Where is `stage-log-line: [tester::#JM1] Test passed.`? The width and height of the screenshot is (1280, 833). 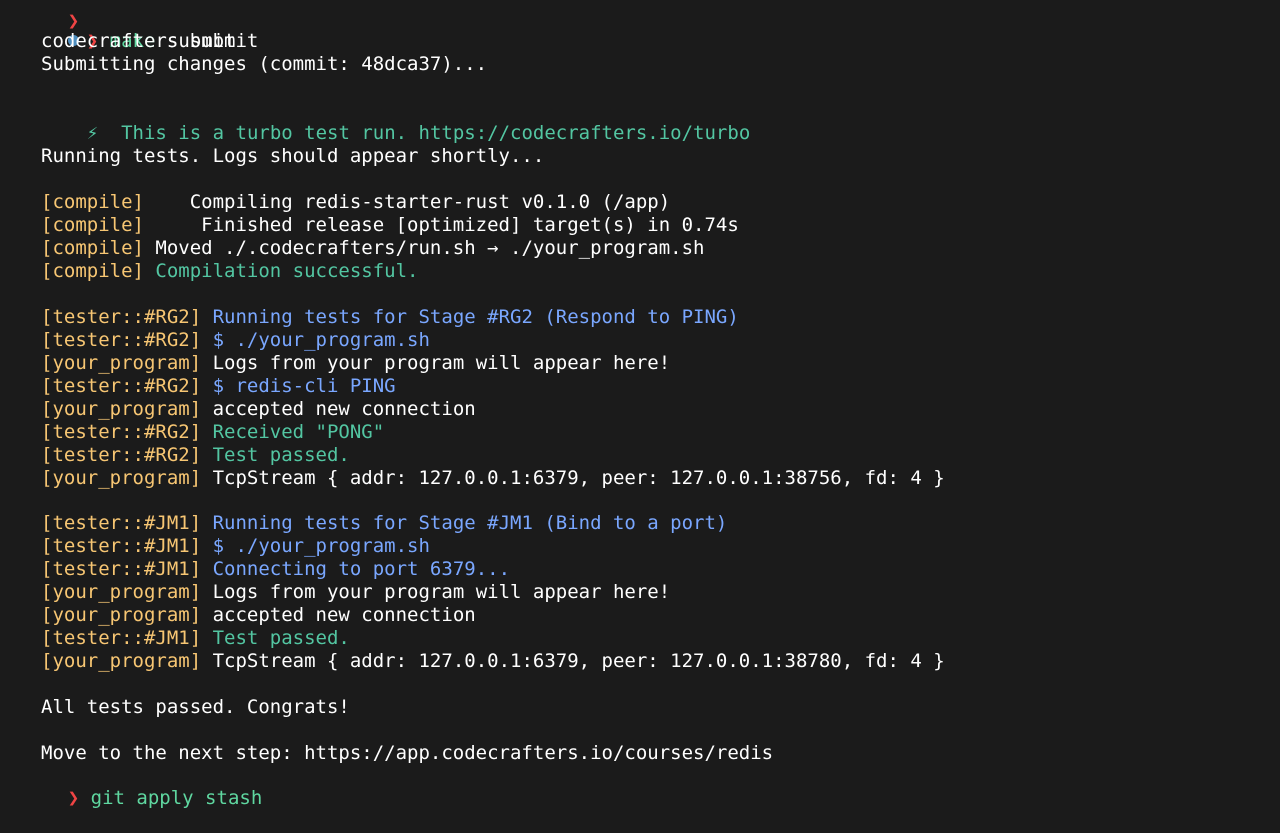 stage-log-line: [tester::#JM1] Test passed. is located at coordinates (195, 638).